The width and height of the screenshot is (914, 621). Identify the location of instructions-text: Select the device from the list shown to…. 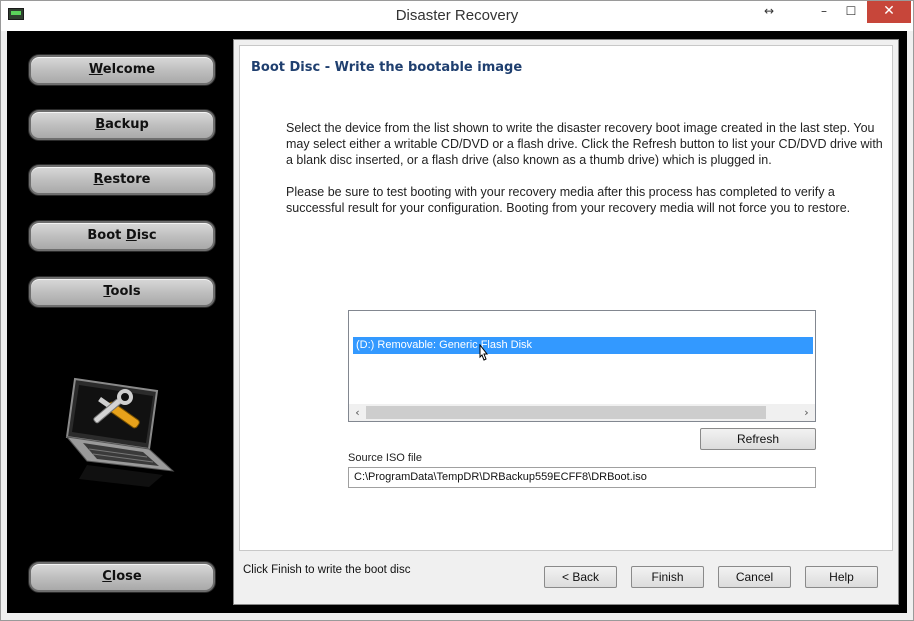
(584, 144).